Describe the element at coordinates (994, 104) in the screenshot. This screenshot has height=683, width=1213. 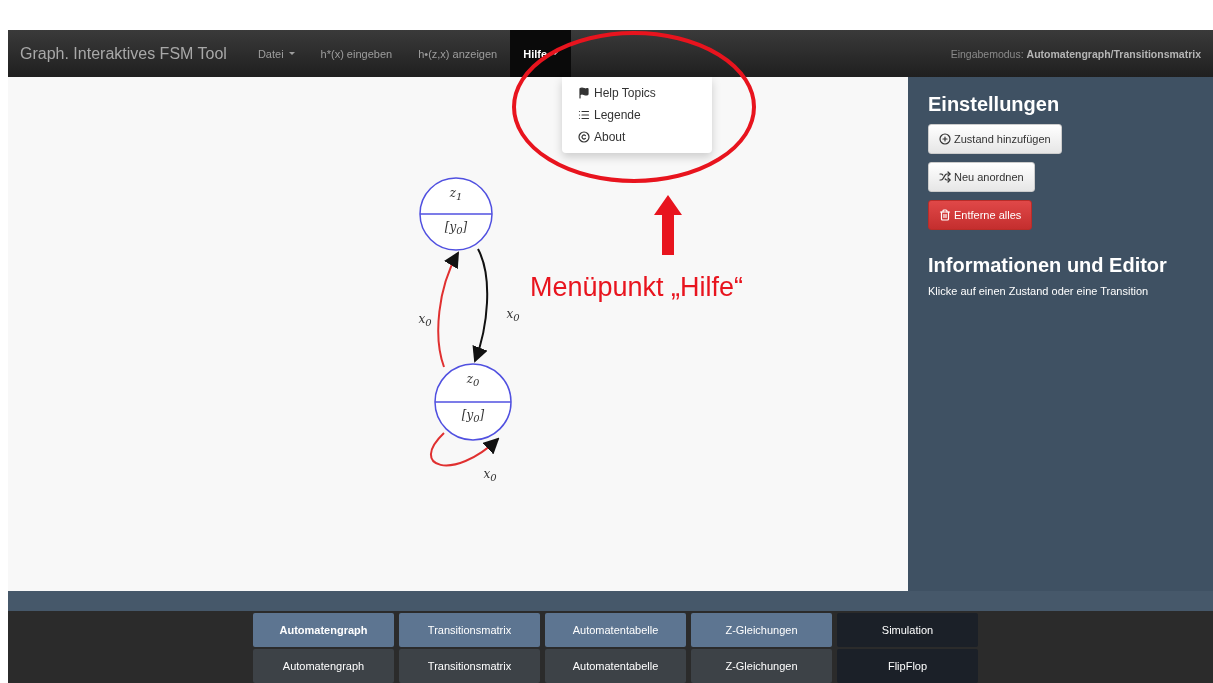
I see `settings-heading: Einstellungen` at that location.